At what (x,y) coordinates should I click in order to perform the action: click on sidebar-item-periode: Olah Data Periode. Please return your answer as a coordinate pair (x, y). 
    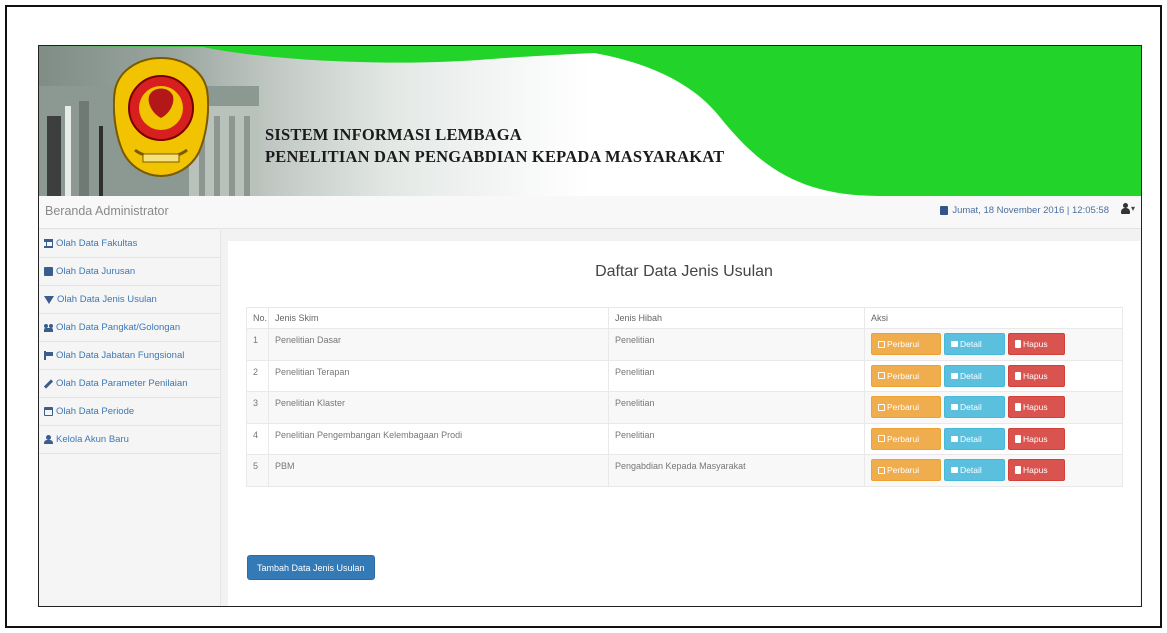
    Looking at the image, I should click on (129, 412).